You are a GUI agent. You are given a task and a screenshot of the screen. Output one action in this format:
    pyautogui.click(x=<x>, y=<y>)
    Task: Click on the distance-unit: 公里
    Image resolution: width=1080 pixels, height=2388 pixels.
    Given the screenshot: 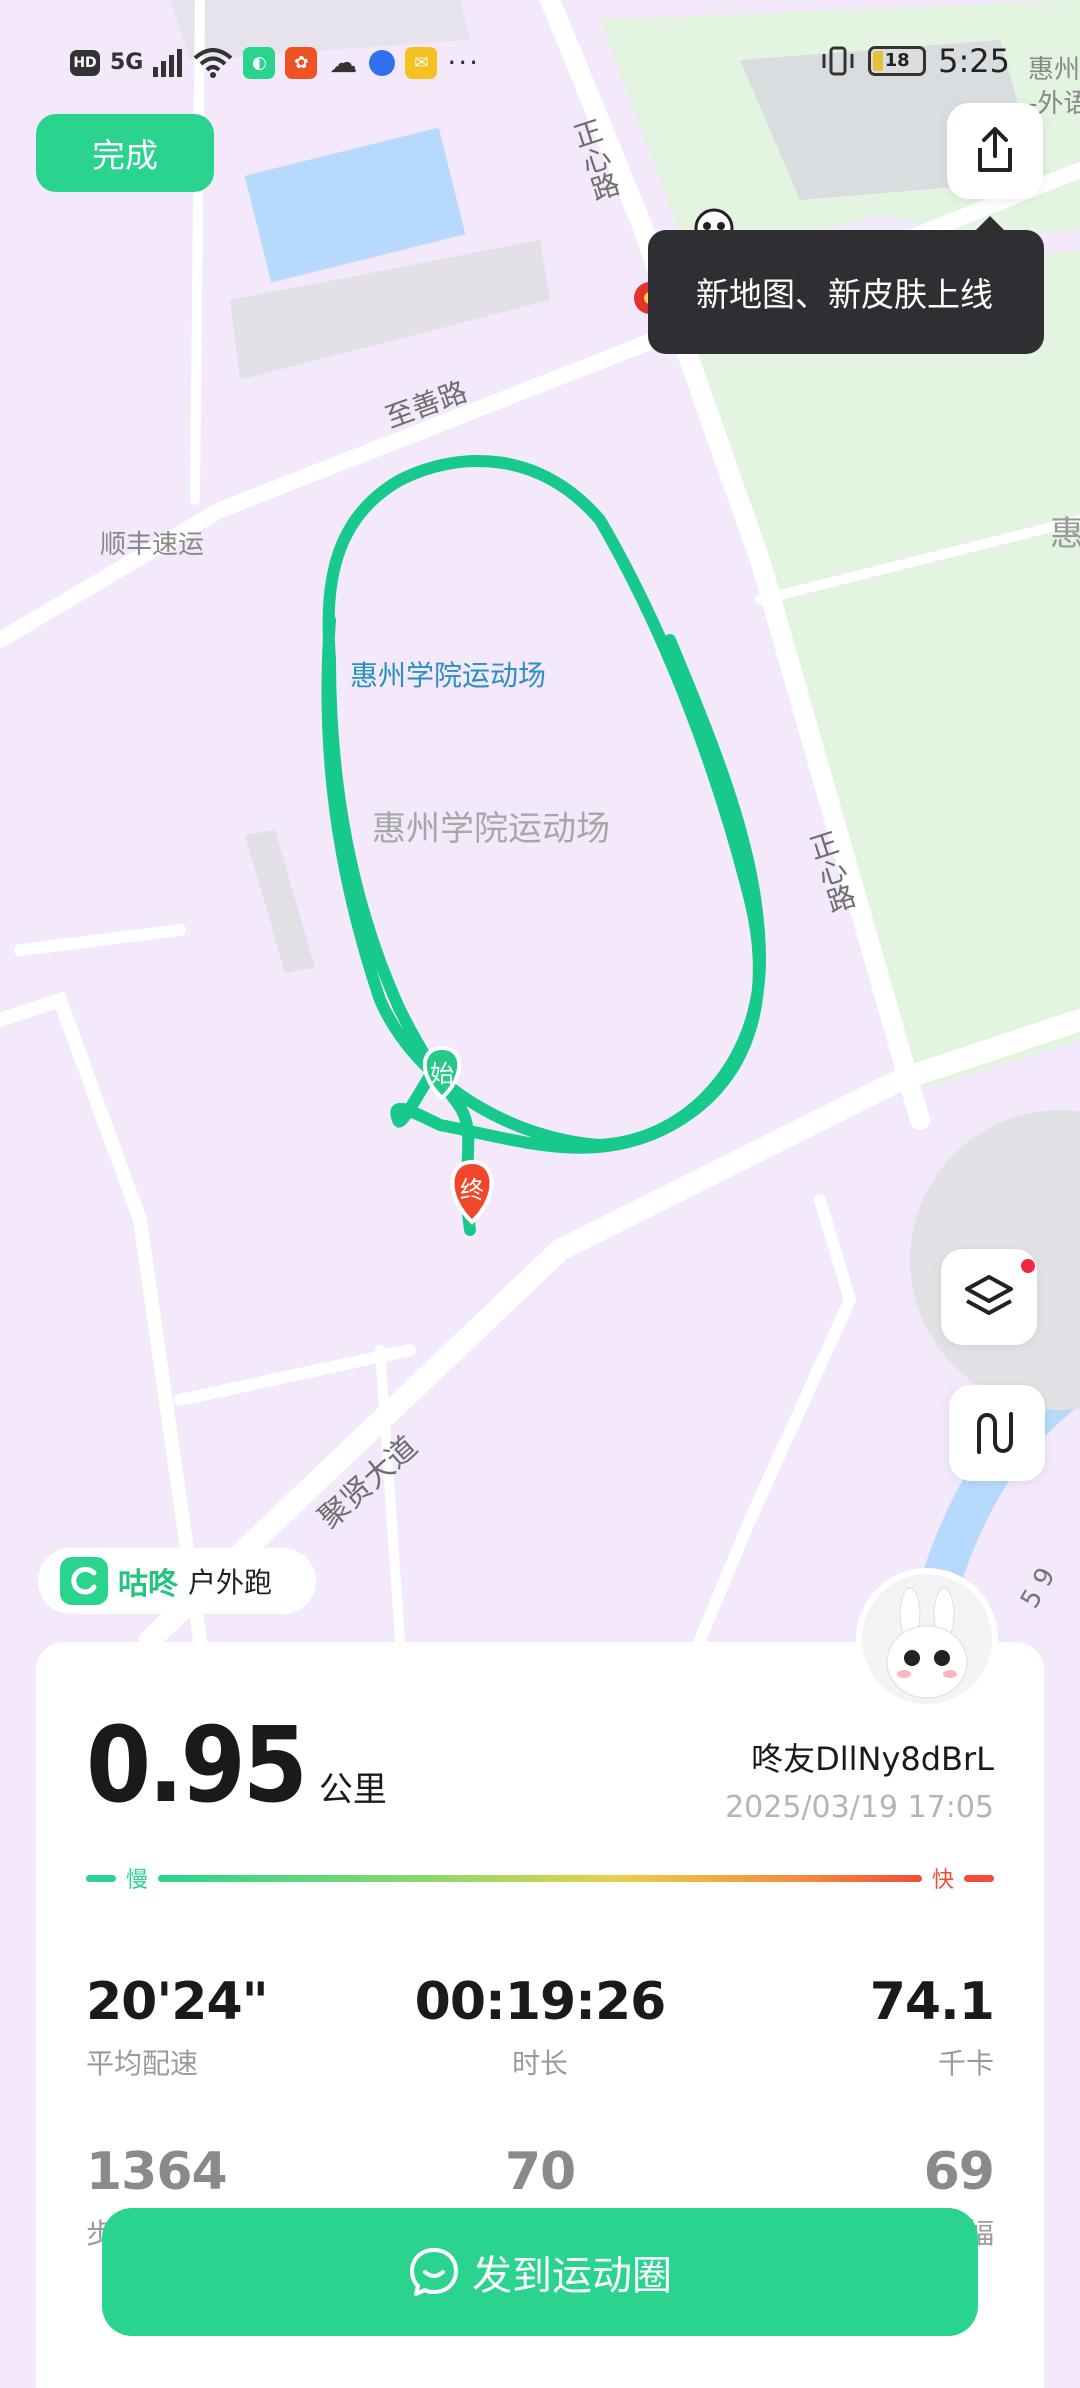 What is the action you would take?
    pyautogui.click(x=352, y=1790)
    